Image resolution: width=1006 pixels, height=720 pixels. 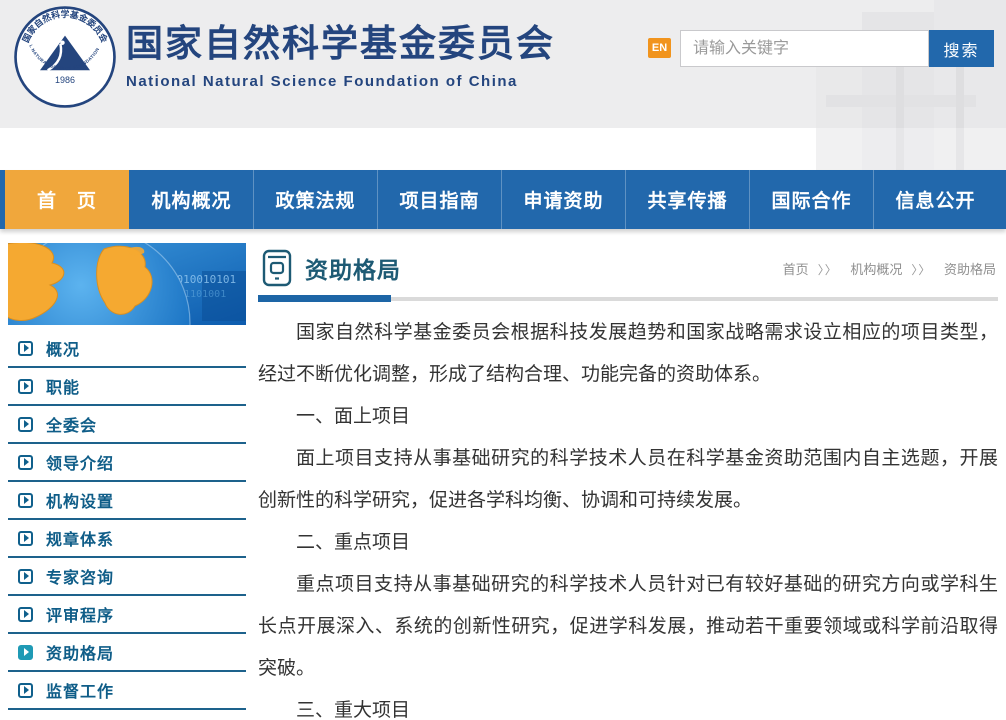 What do you see at coordinates (127, 615) in the screenshot?
I see `sidebar-menu-item: 评审程序` at bounding box center [127, 615].